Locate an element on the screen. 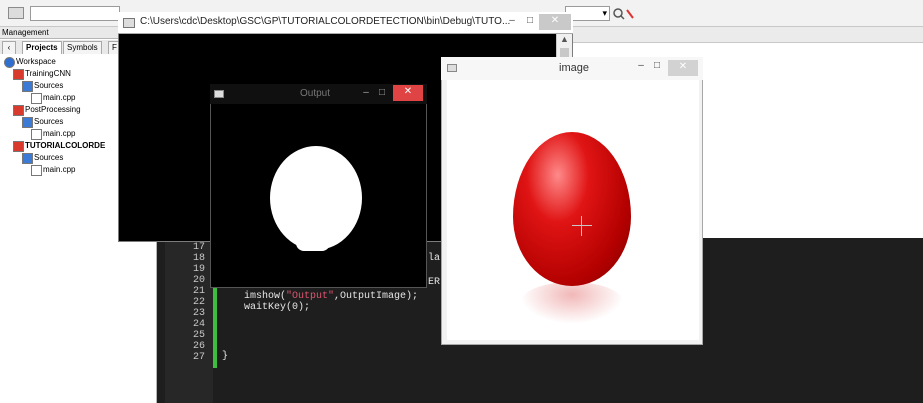 The image size is (923, 403). detected-mask-blob is located at coordinates (316, 198).